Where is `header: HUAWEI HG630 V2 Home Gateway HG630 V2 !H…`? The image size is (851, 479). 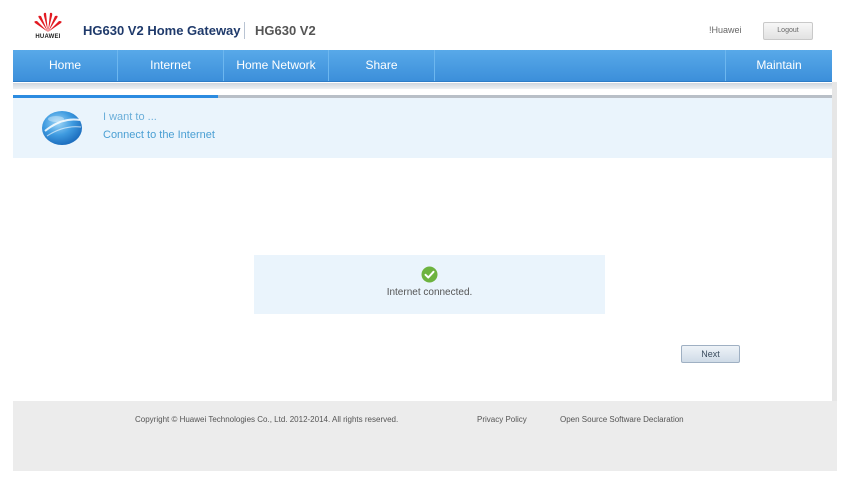 header: HUAWEI HG630 V2 Home Gateway HG630 V2 !H… is located at coordinates (423, 25).